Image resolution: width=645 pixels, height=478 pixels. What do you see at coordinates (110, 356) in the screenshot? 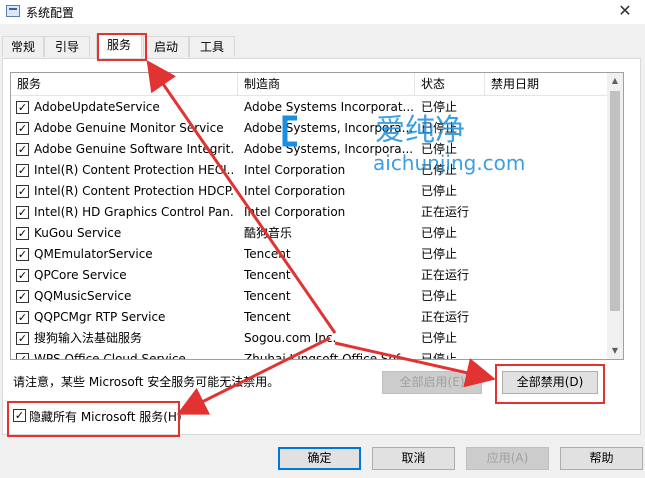
I see `service-name: WPS Office Cloud Service` at bounding box center [110, 356].